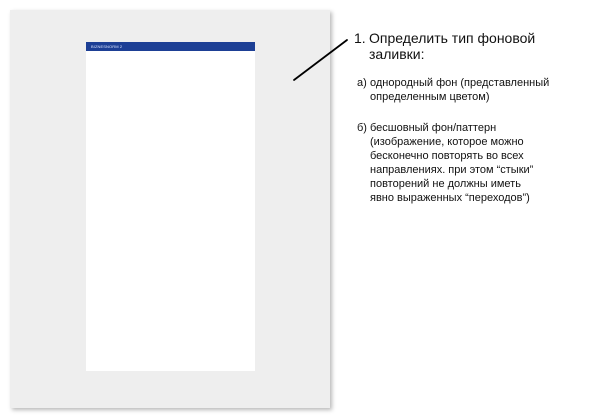 The image size is (600, 420). I want to click on step-title: 1. Определить тип фоновой заливки:, so click(473, 46).